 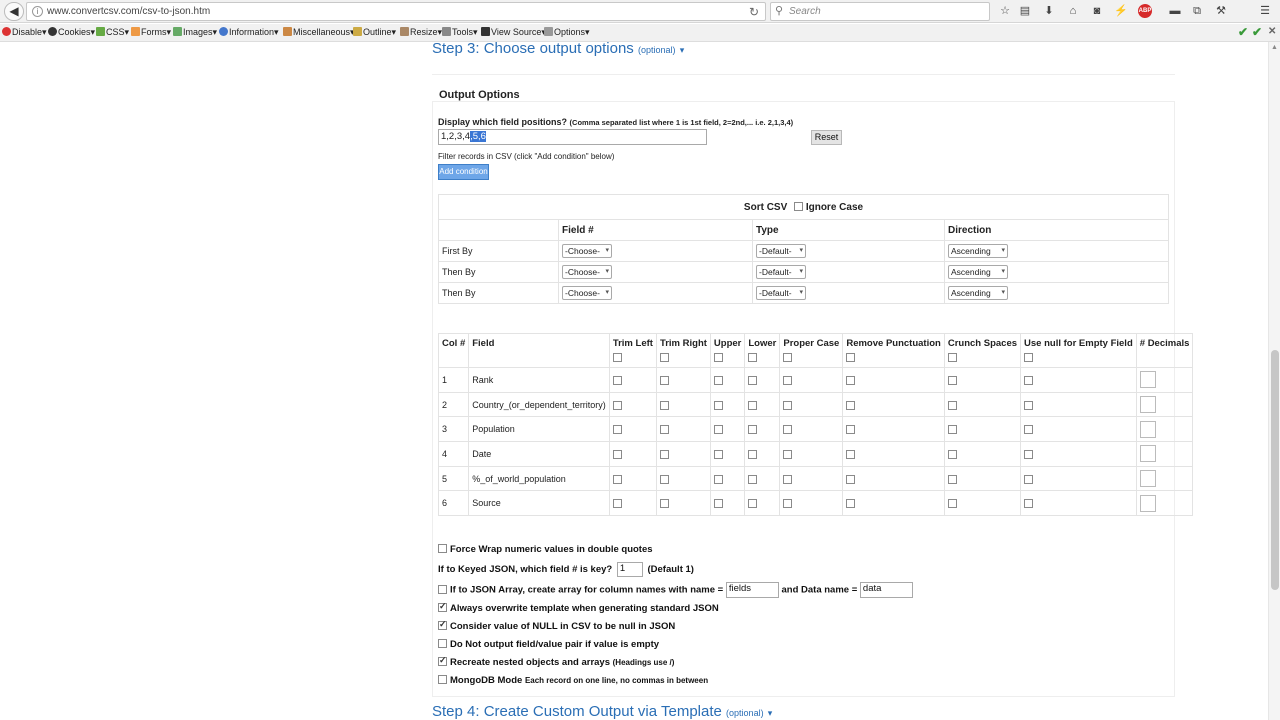 I want to click on url-bar: i www.convertcsv.com/csv-to-json.htm ↻, so click(x=396, y=11).